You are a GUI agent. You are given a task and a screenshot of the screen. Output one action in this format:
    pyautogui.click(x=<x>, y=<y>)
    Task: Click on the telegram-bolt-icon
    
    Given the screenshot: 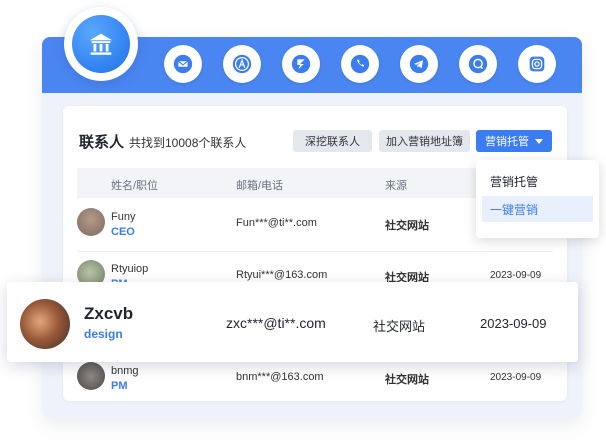 What is the action you would take?
    pyautogui.click(x=301, y=64)
    